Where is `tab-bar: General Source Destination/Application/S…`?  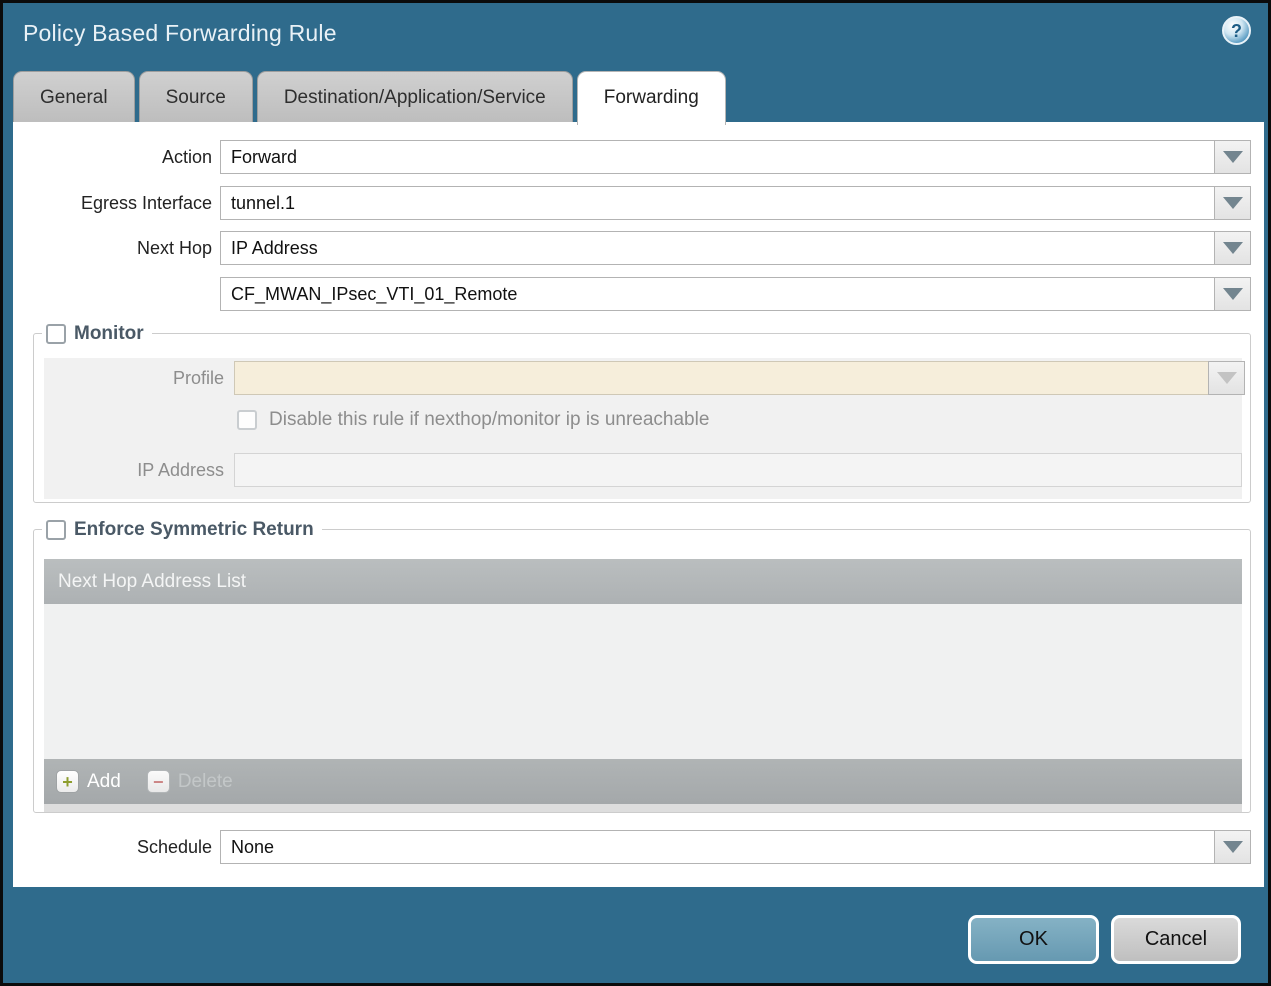 tab-bar: General Source Destination/Application/S… is located at coordinates (369, 98).